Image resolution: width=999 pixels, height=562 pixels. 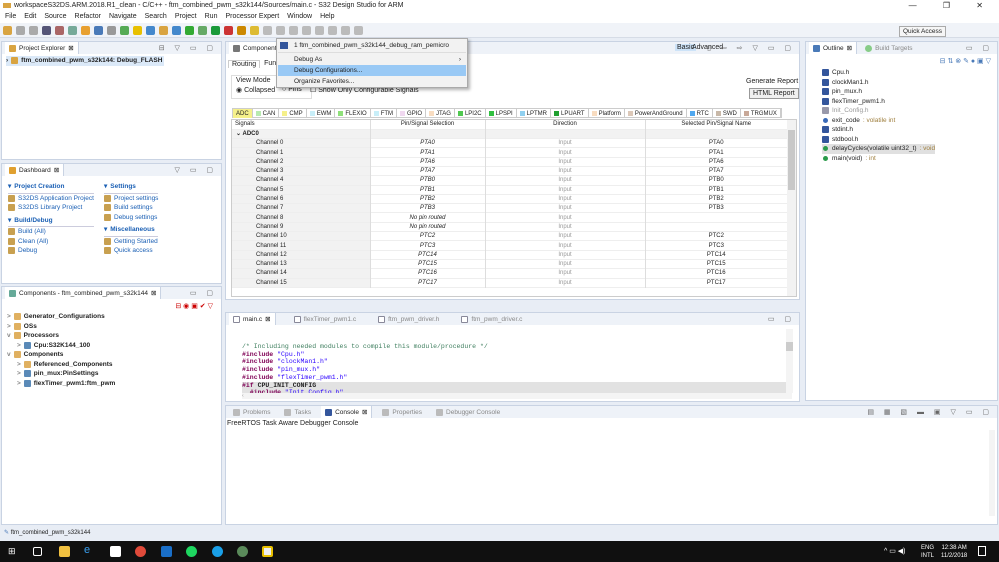 What do you see at coordinates (131, 208) in the screenshot?
I see `dashboard-link-build-settings: Build settings` at bounding box center [131, 208].